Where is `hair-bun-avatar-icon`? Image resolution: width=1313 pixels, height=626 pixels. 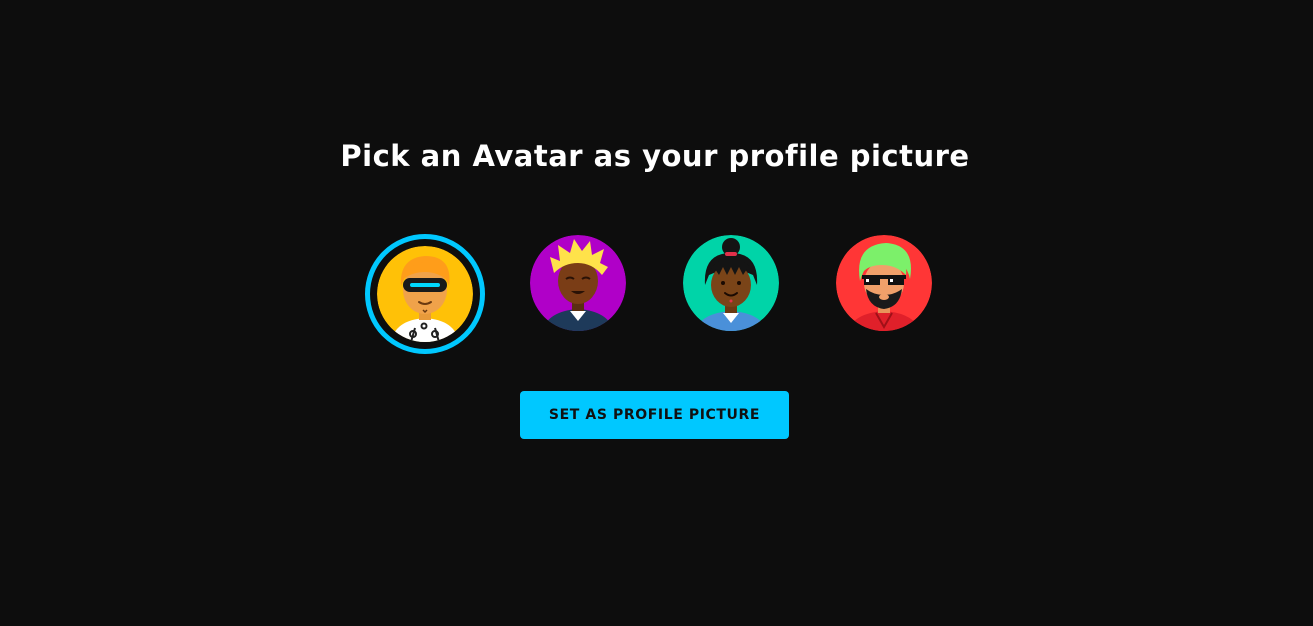
hair-bun-avatar-icon is located at coordinates (731, 283).